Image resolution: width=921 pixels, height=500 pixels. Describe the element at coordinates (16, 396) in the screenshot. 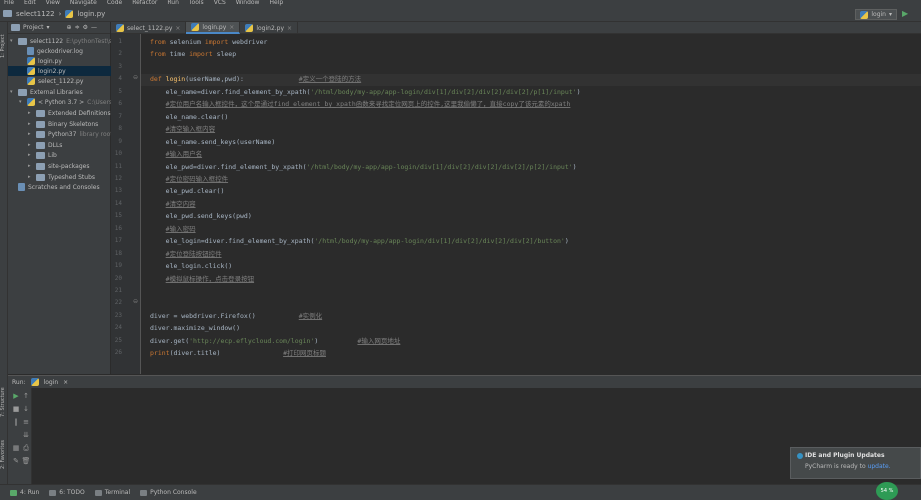

I see `rerun-icon: ▶` at that location.